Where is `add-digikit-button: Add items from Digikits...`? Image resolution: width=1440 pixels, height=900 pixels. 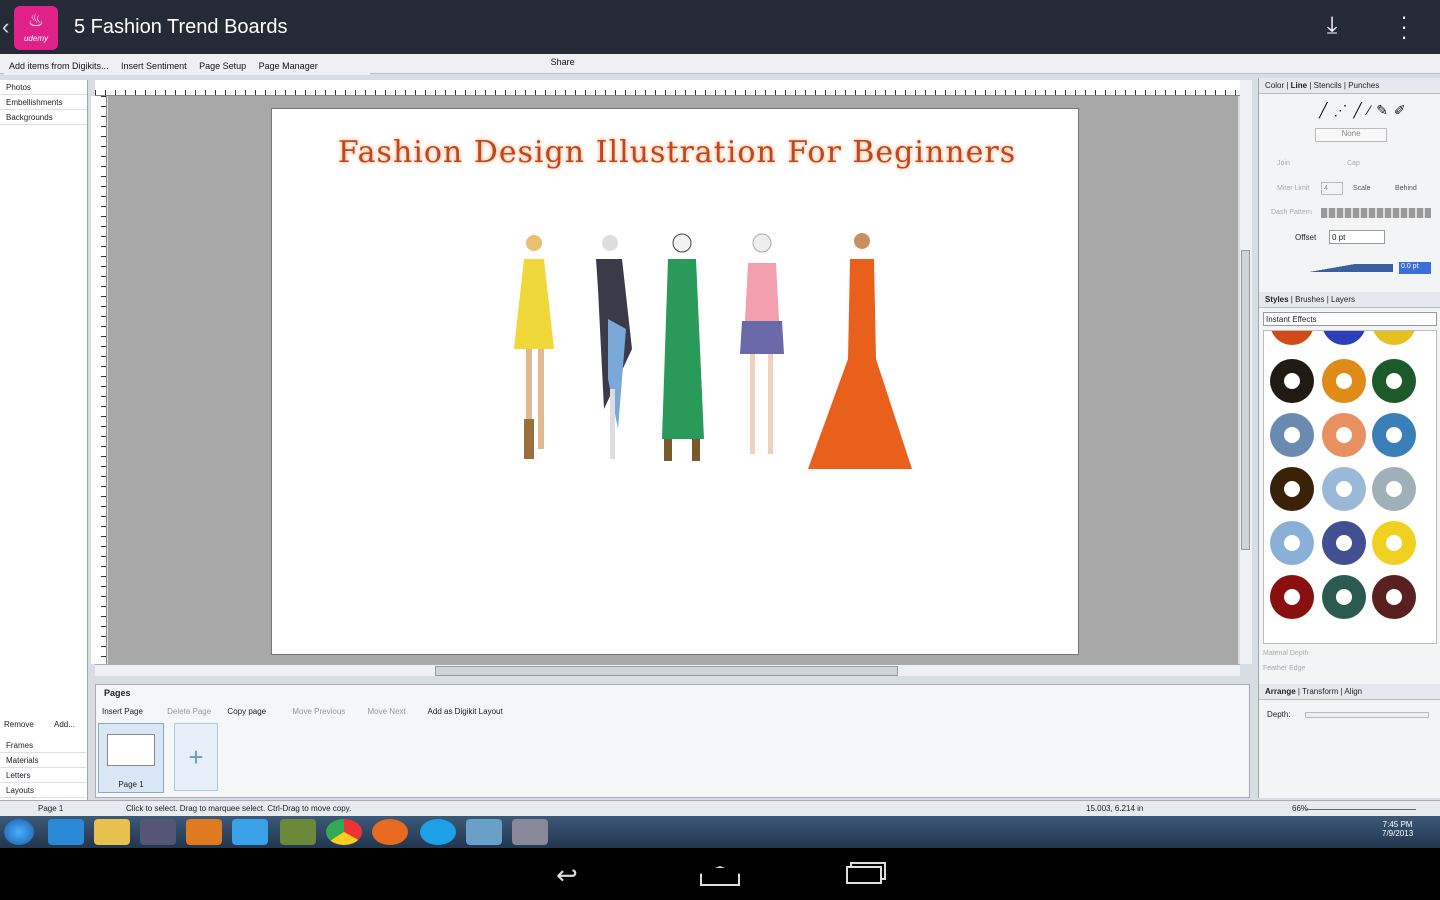 add-digikit-button: Add items from Digikits... is located at coordinates (59, 66).